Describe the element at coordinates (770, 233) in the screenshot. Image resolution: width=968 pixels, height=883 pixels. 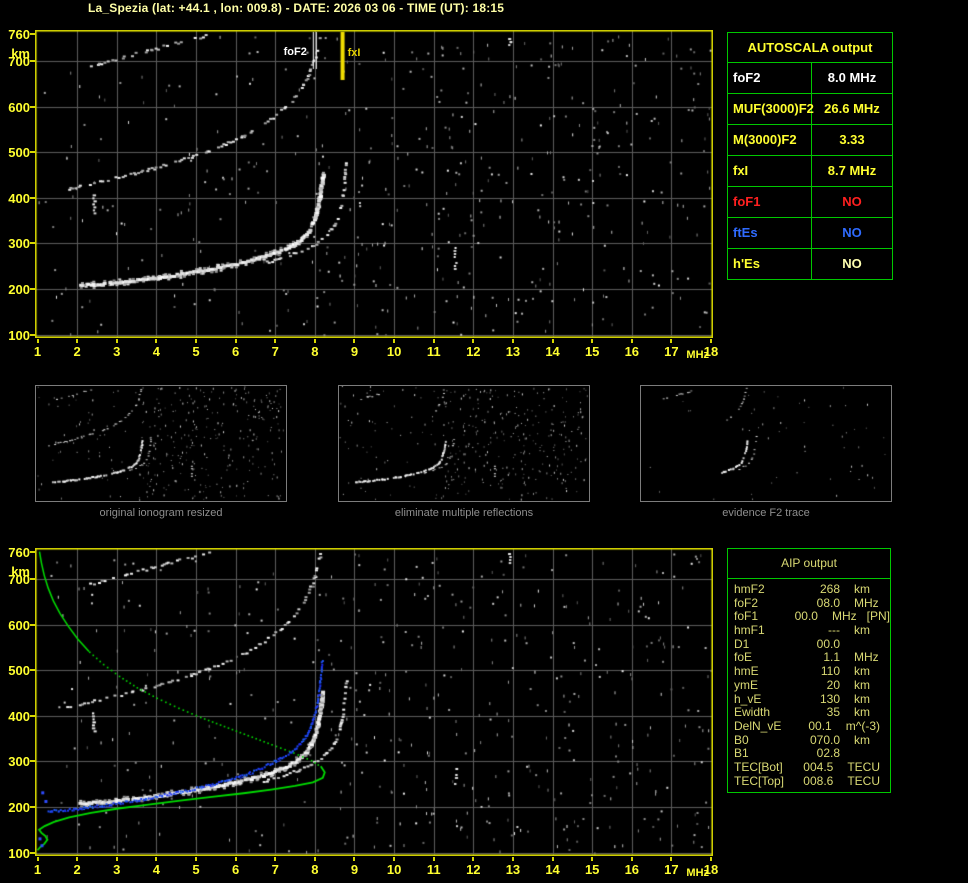
I see `autoscala-label: ftEs` at that location.